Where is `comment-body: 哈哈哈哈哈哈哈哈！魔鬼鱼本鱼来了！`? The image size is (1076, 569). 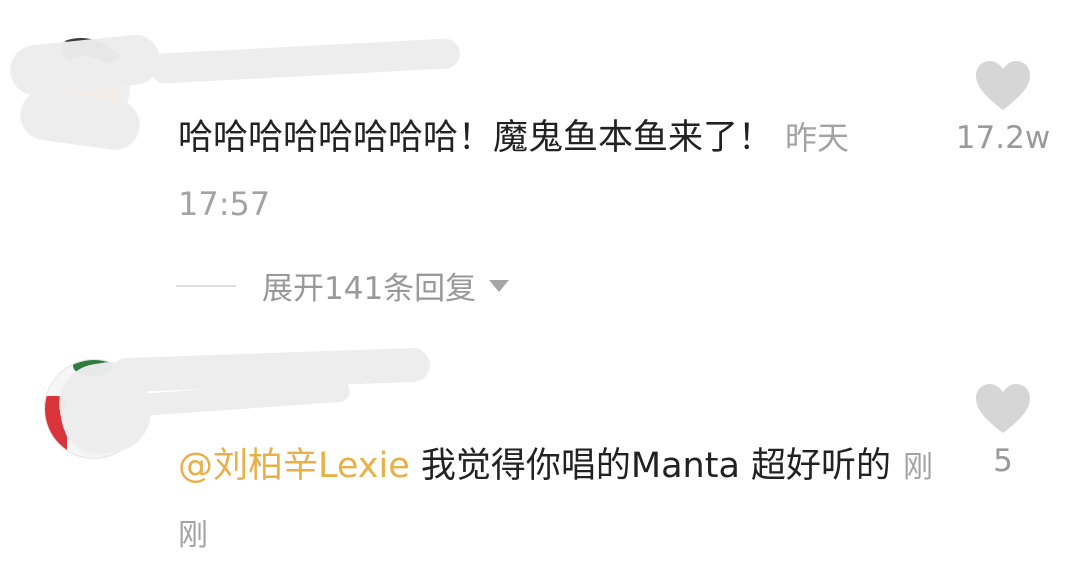 comment-body: 哈哈哈哈哈哈哈哈！魔鬼鱼本鱼来了！ is located at coordinates (476, 138).